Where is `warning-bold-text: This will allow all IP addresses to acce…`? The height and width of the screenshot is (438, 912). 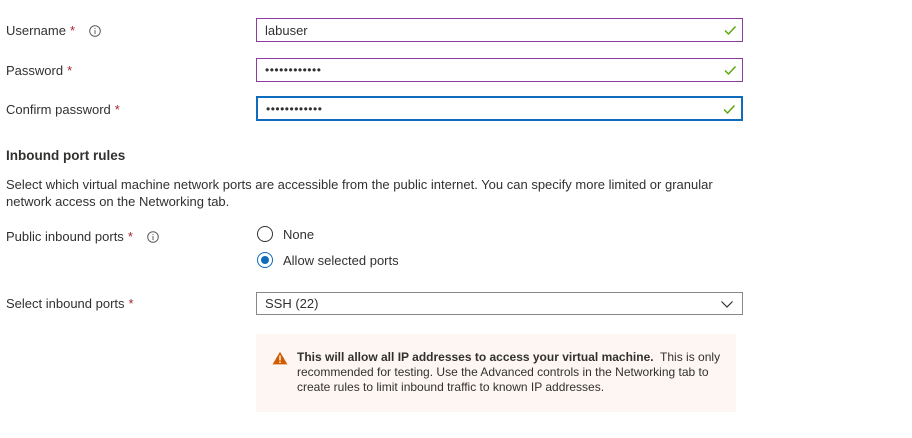
warning-bold-text: This will allow all IP addresses to acce… is located at coordinates (475, 357).